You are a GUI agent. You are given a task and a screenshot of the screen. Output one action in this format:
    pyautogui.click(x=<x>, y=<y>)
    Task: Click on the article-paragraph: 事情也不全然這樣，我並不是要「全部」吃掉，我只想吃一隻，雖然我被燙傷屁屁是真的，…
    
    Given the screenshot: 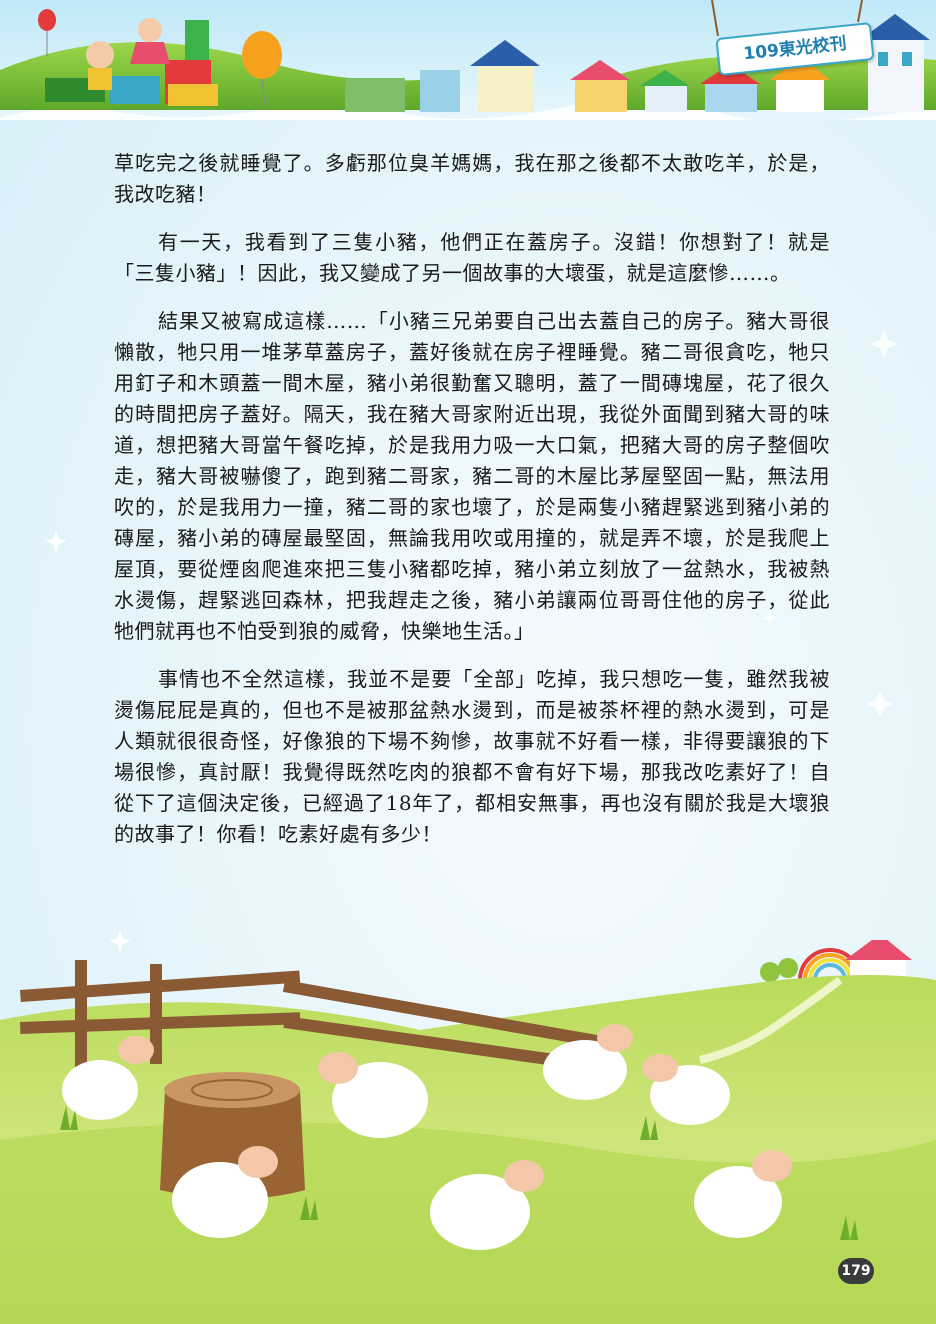 What is the action you would take?
    pyautogui.click(x=472, y=756)
    